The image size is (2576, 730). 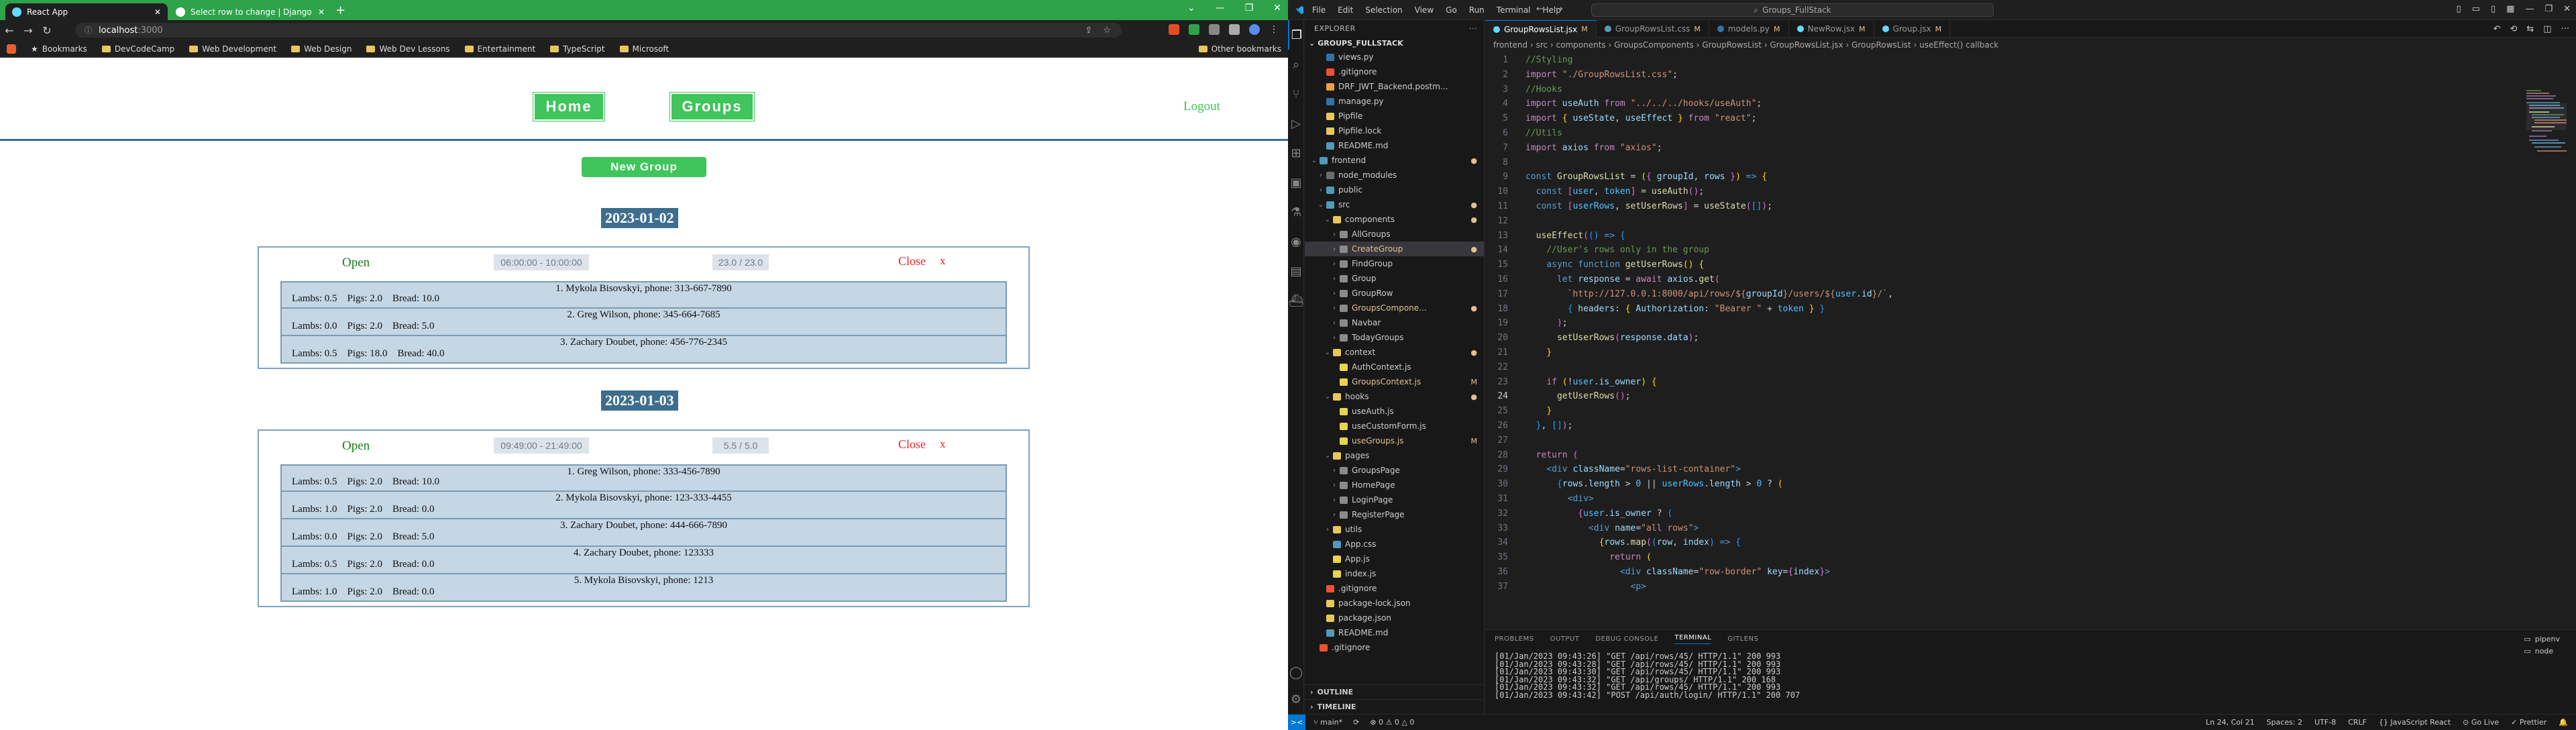 I want to click on close-tab-icon: ✕, so click(x=321, y=12).